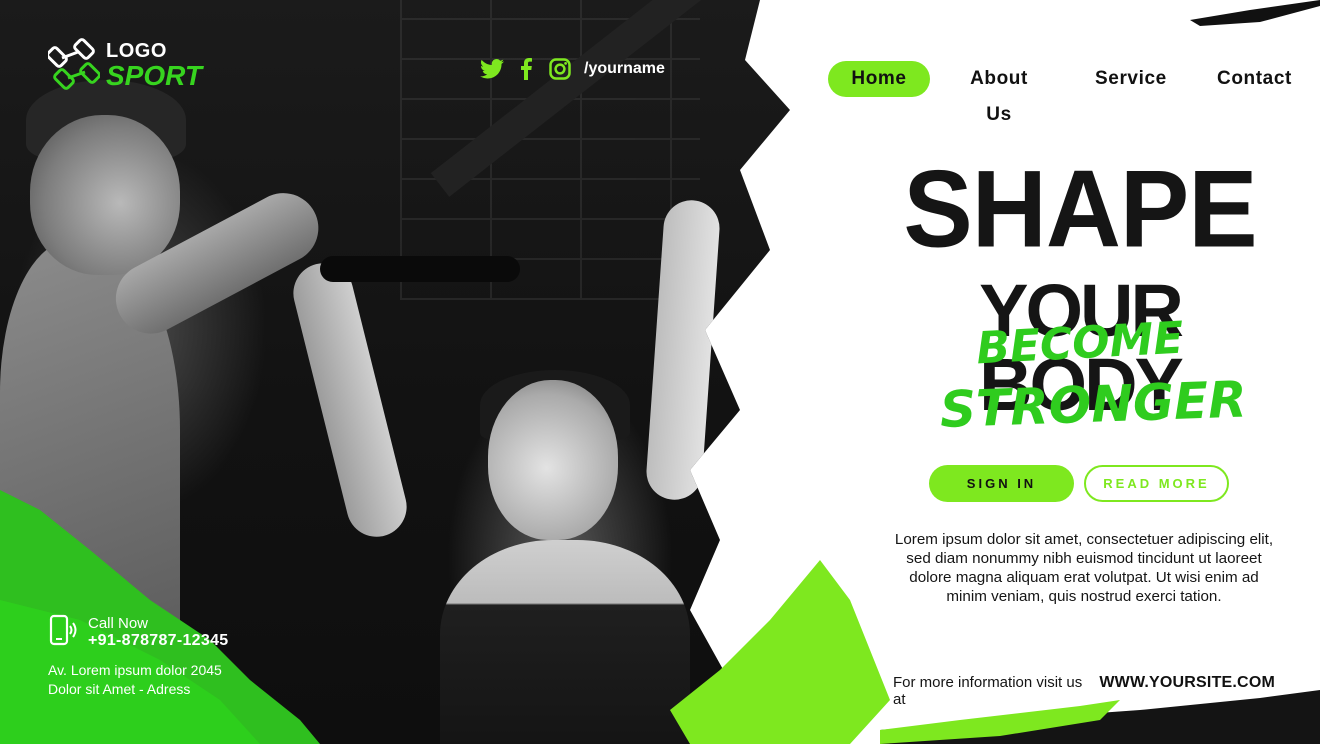  What do you see at coordinates (105, 195) in the screenshot?
I see `trainer-head` at bounding box center [105, 195].